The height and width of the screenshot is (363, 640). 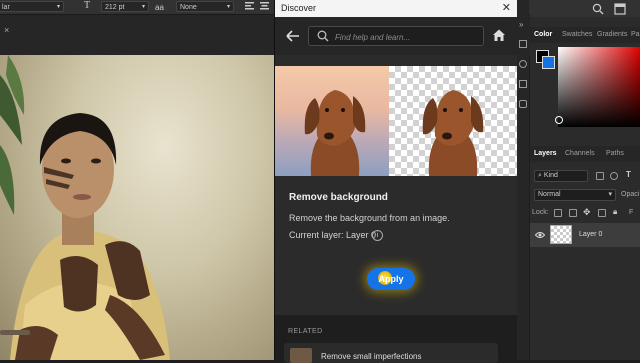 I want to click on close-icon: ✕, so click(x=506, y=7).